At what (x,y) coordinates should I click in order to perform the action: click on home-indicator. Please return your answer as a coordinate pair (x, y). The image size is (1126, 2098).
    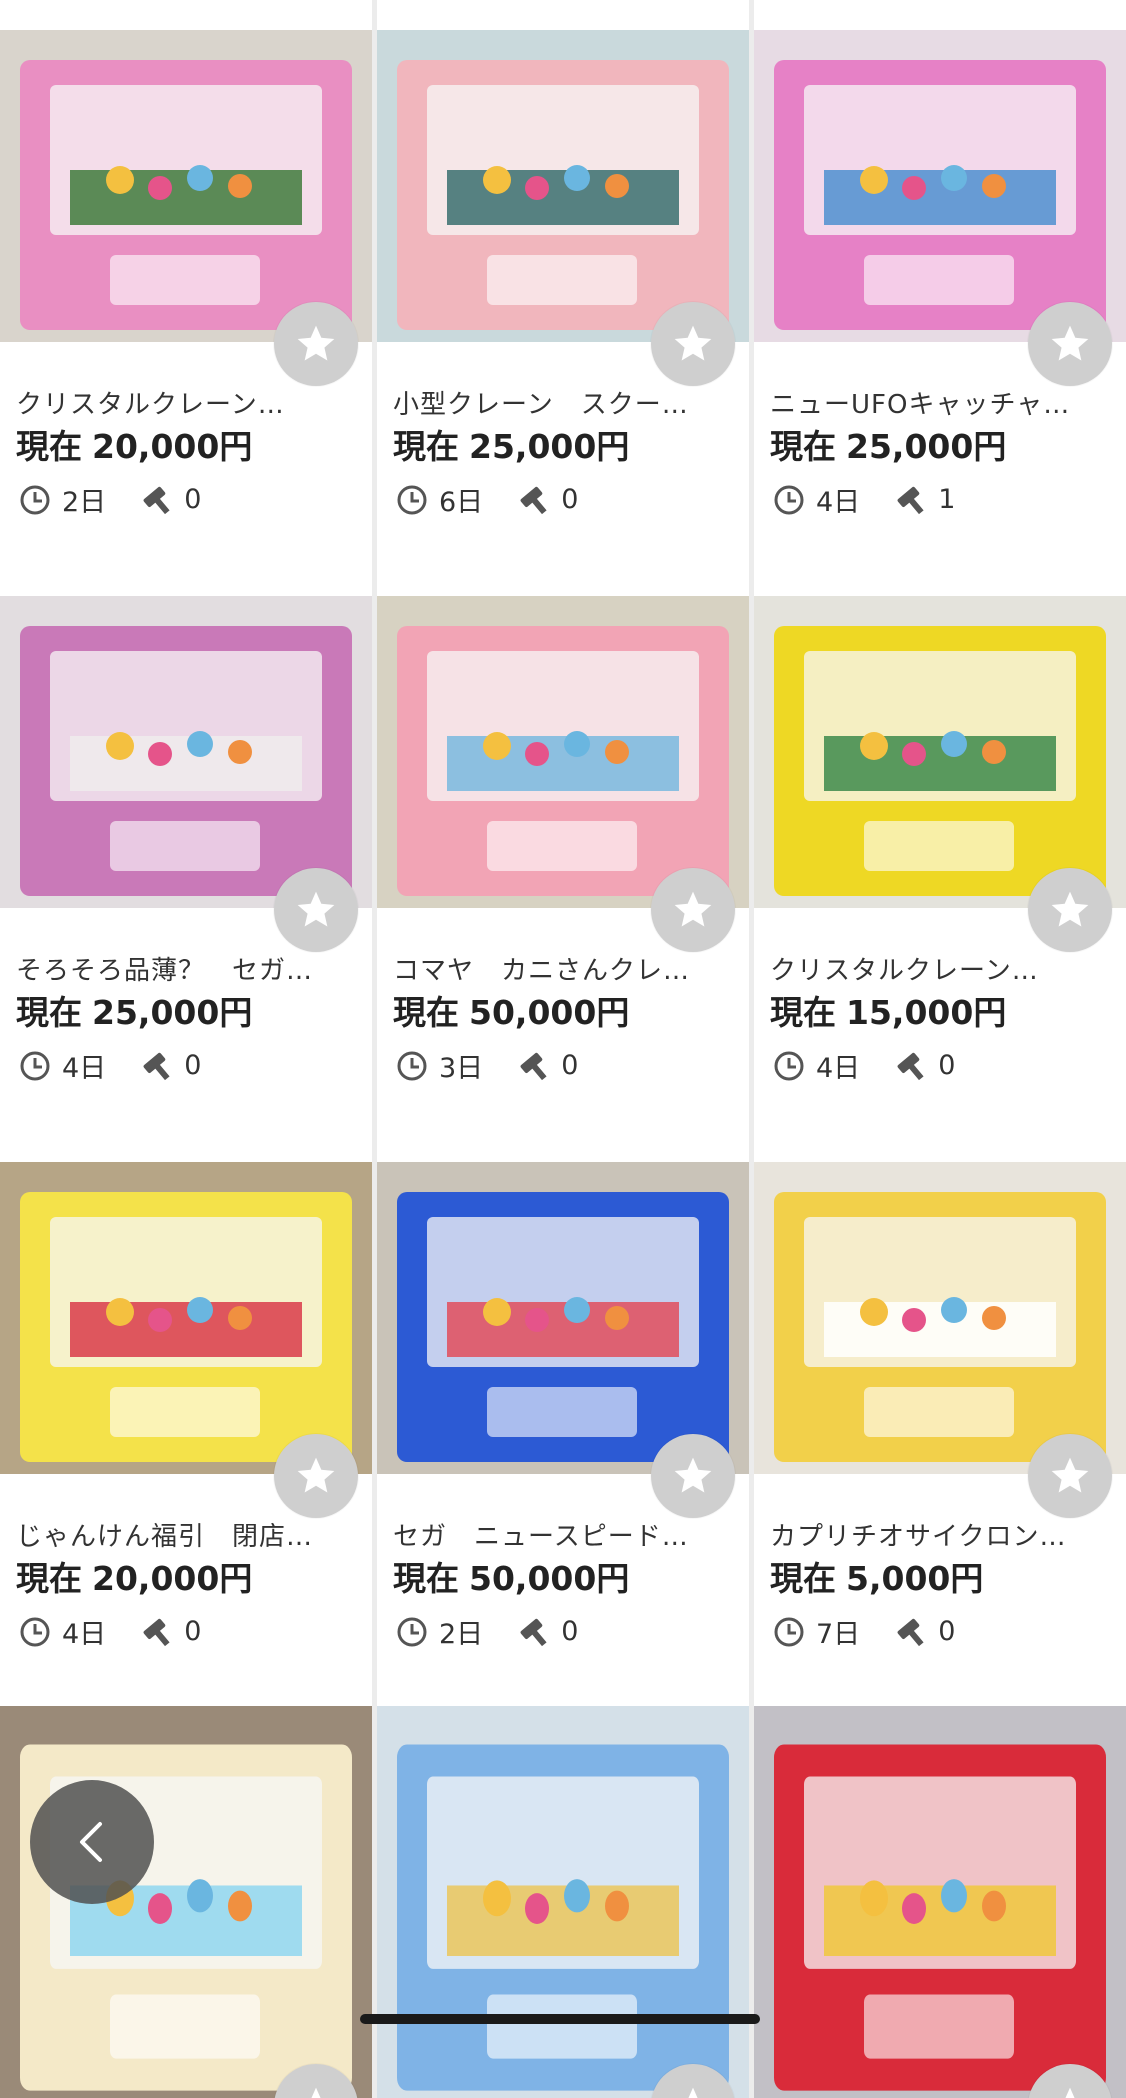
    Looking at the image, I should click on (560, 2019).